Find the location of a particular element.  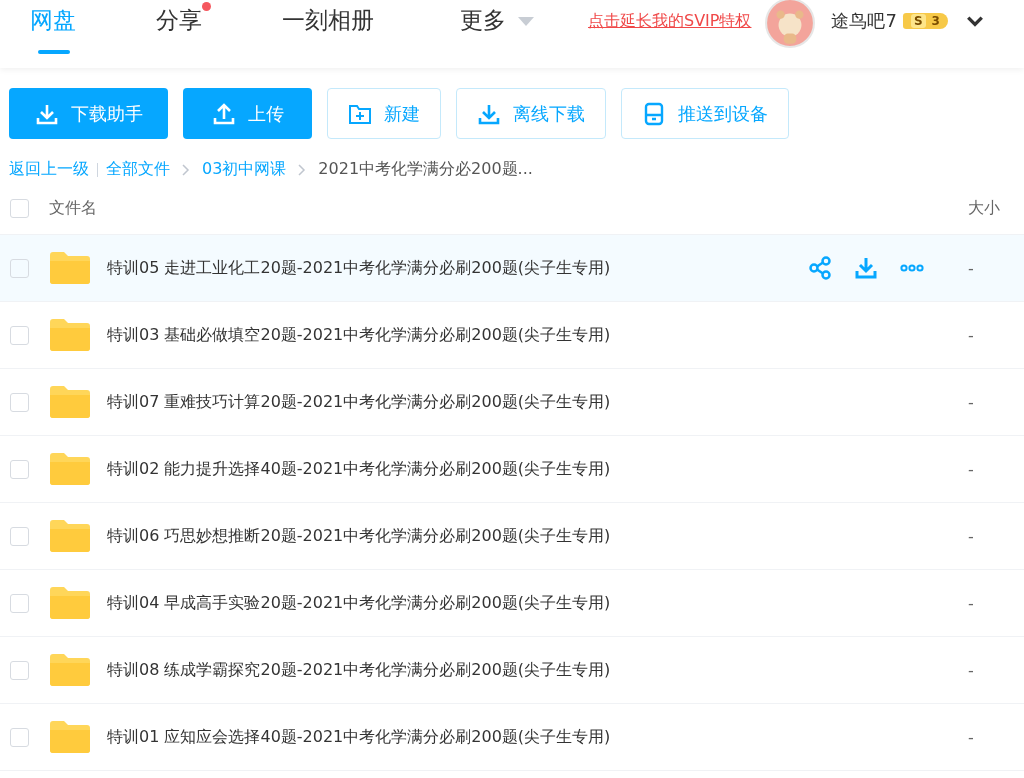

device-icon is located at coordinates (654, 113).